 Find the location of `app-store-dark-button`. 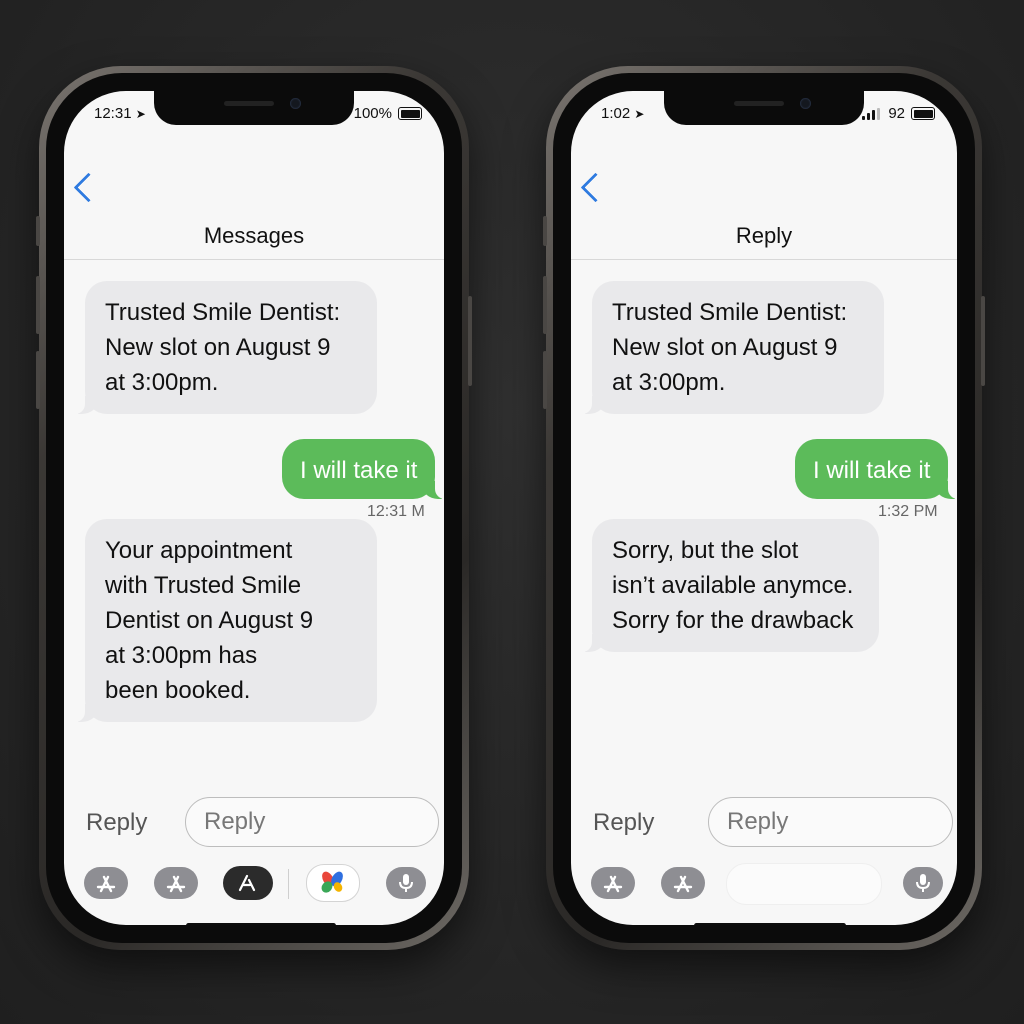

app-store-dark-button is located at coordinates (248, 883).